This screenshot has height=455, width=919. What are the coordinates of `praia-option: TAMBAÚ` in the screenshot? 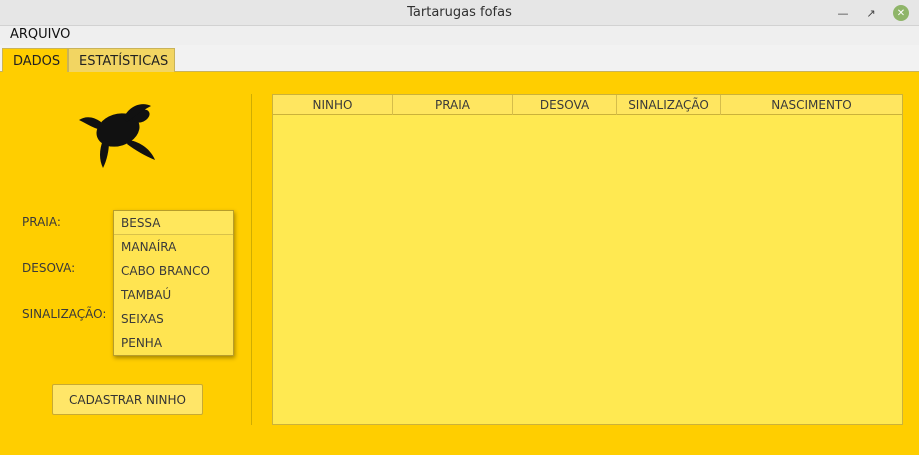 It's located at (173, 295).